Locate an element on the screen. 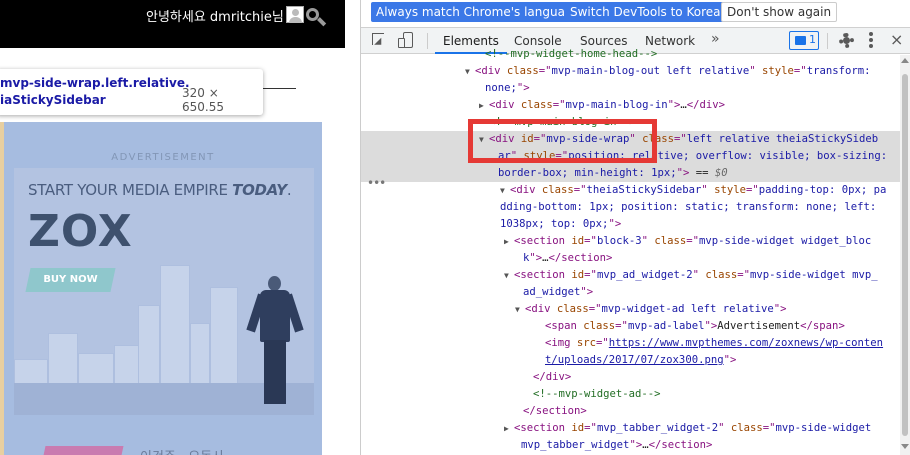  zox-logo: ZOX is located at coordinates (80, 231).